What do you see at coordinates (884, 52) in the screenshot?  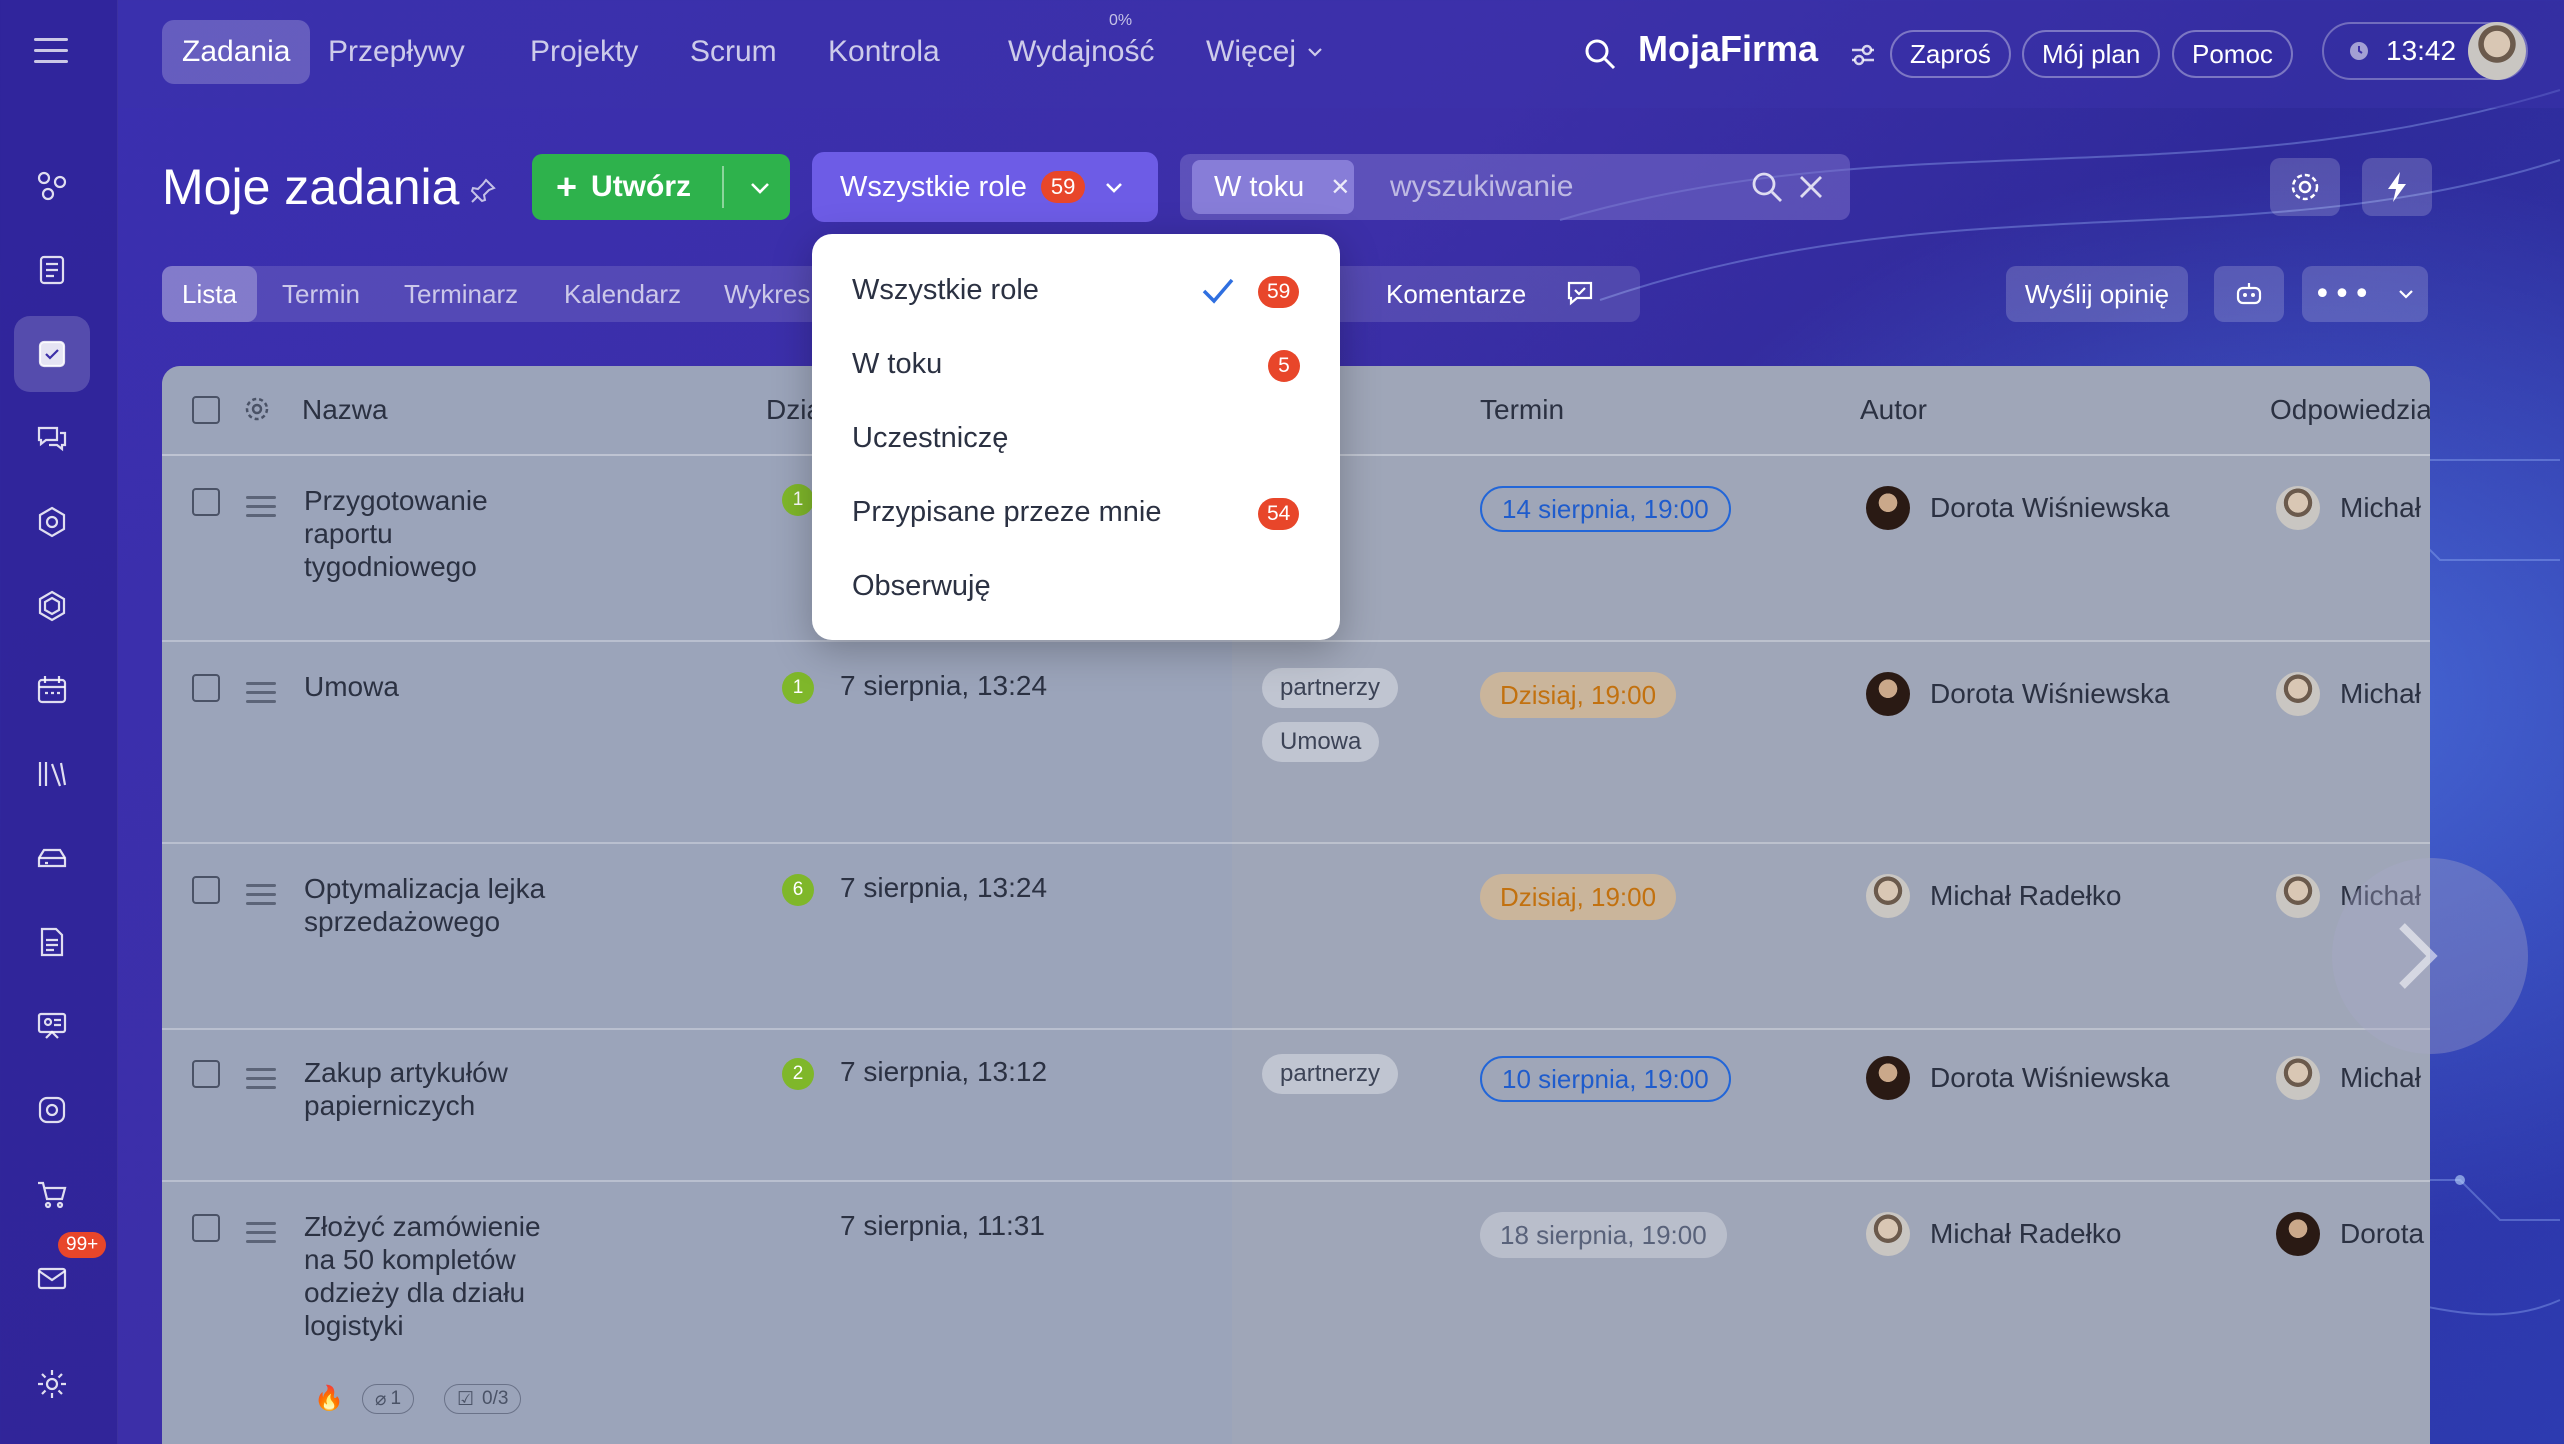 I see `nav-tab-kontrola: Kontrola` at bounding box center [884, 52].